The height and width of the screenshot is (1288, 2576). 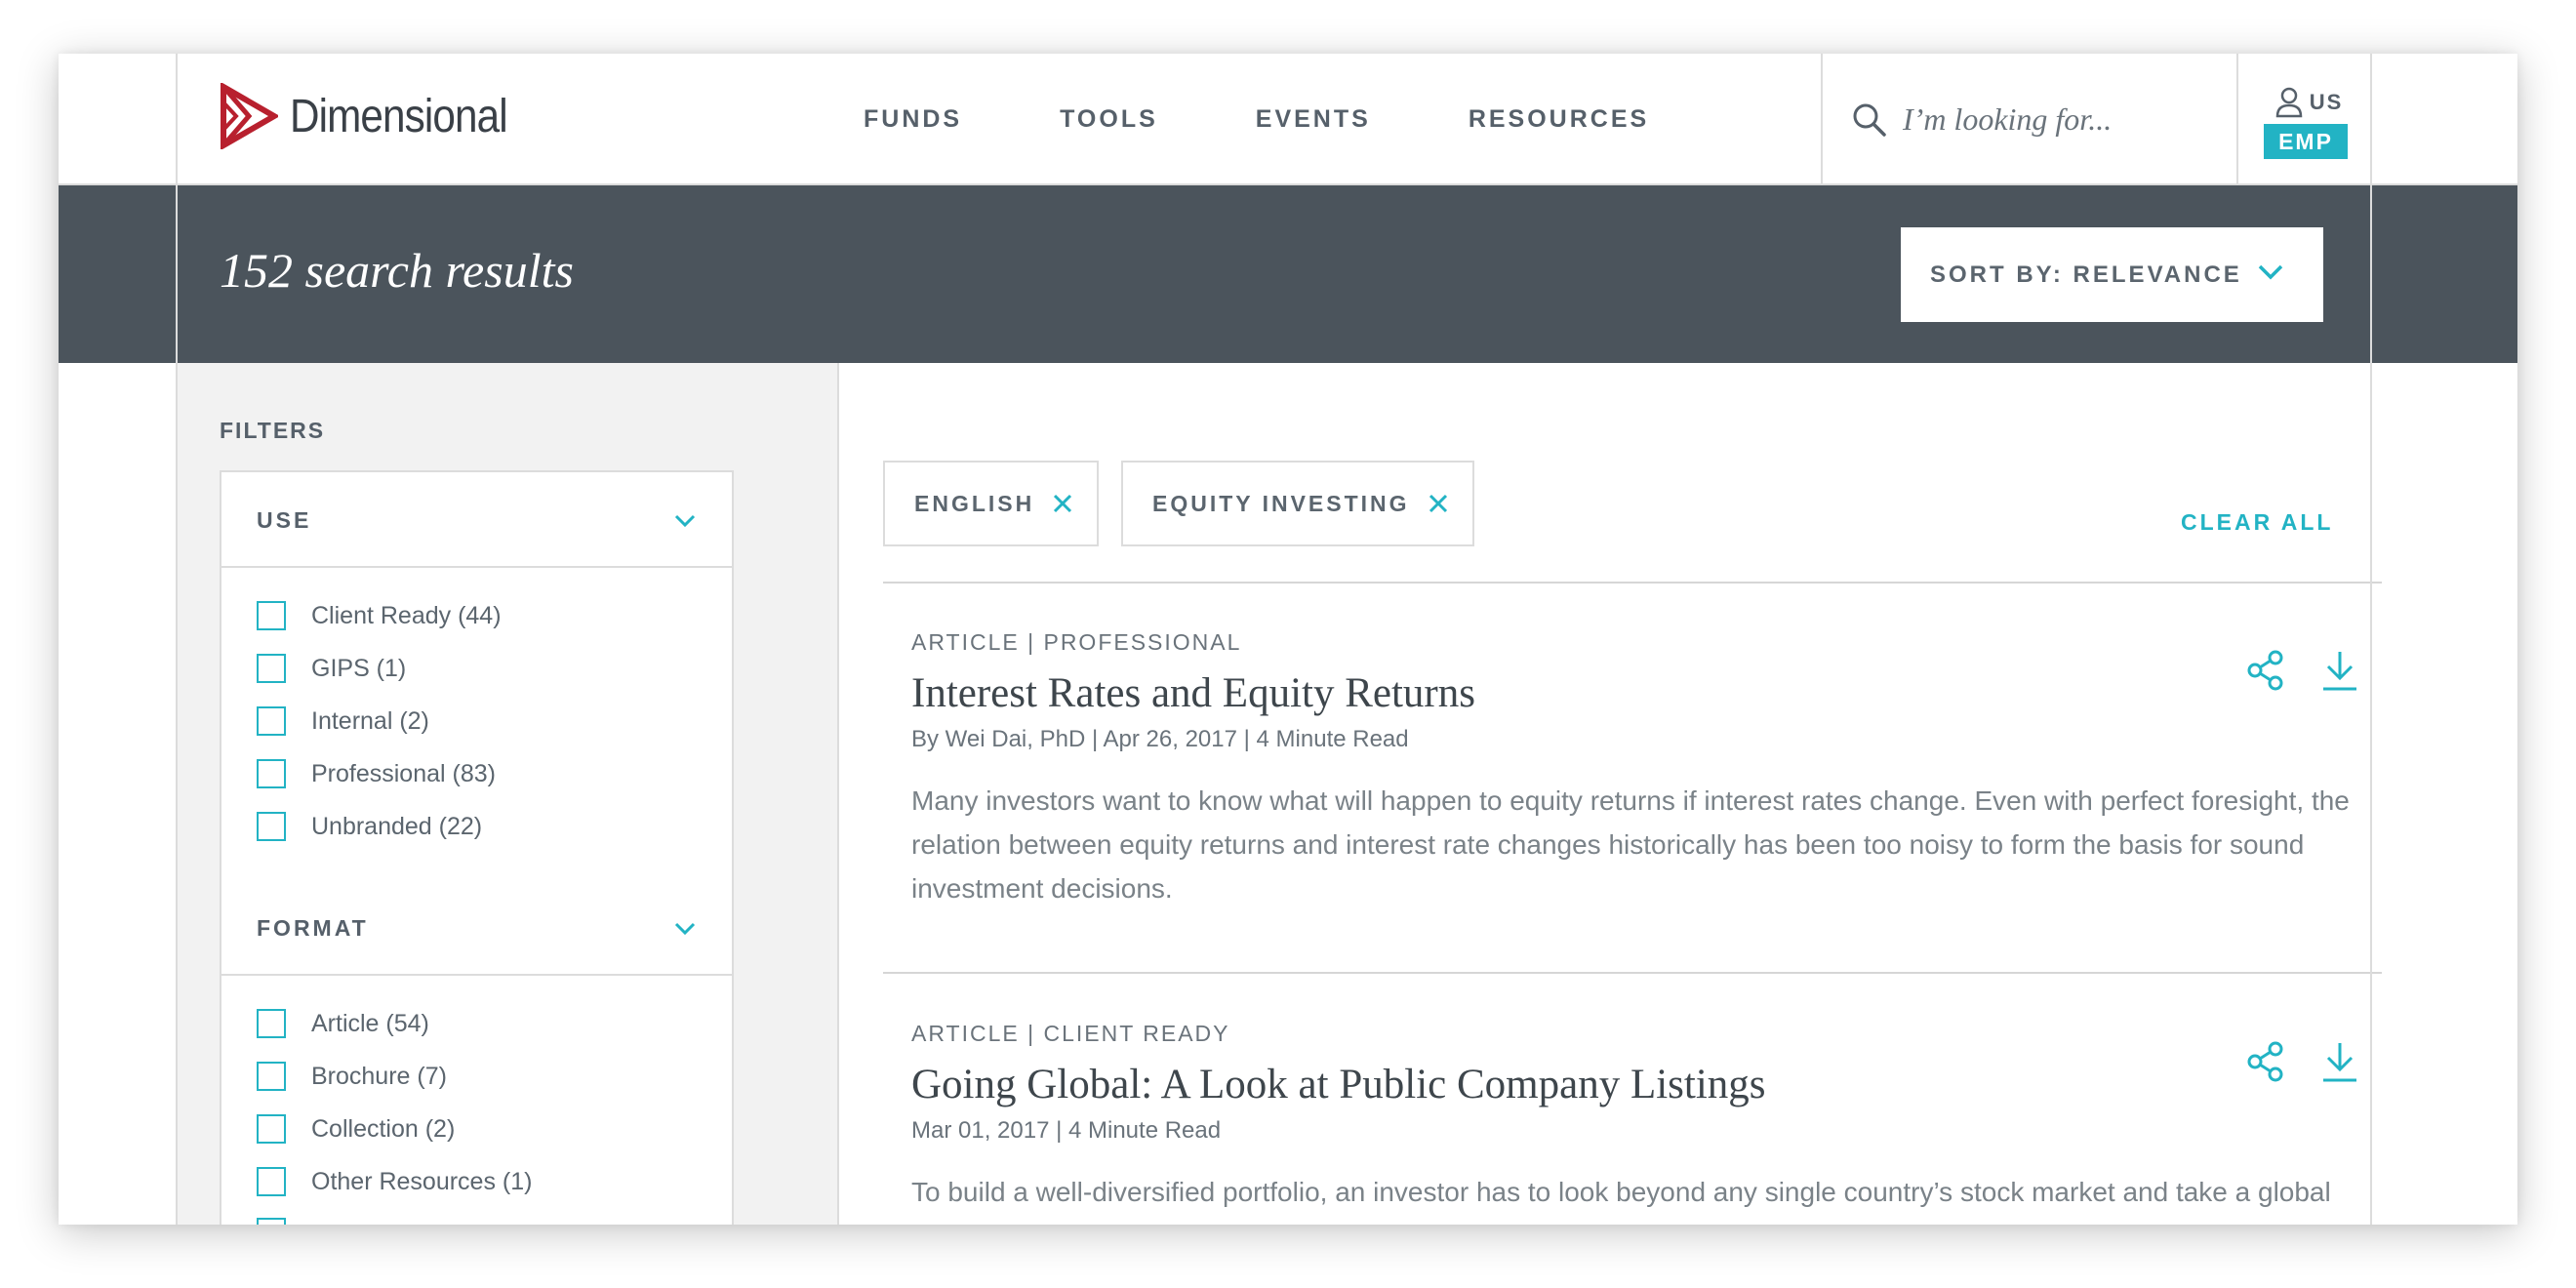 I want to click on filter-option-collection: Collection (2), so click(x=356, y=1129).